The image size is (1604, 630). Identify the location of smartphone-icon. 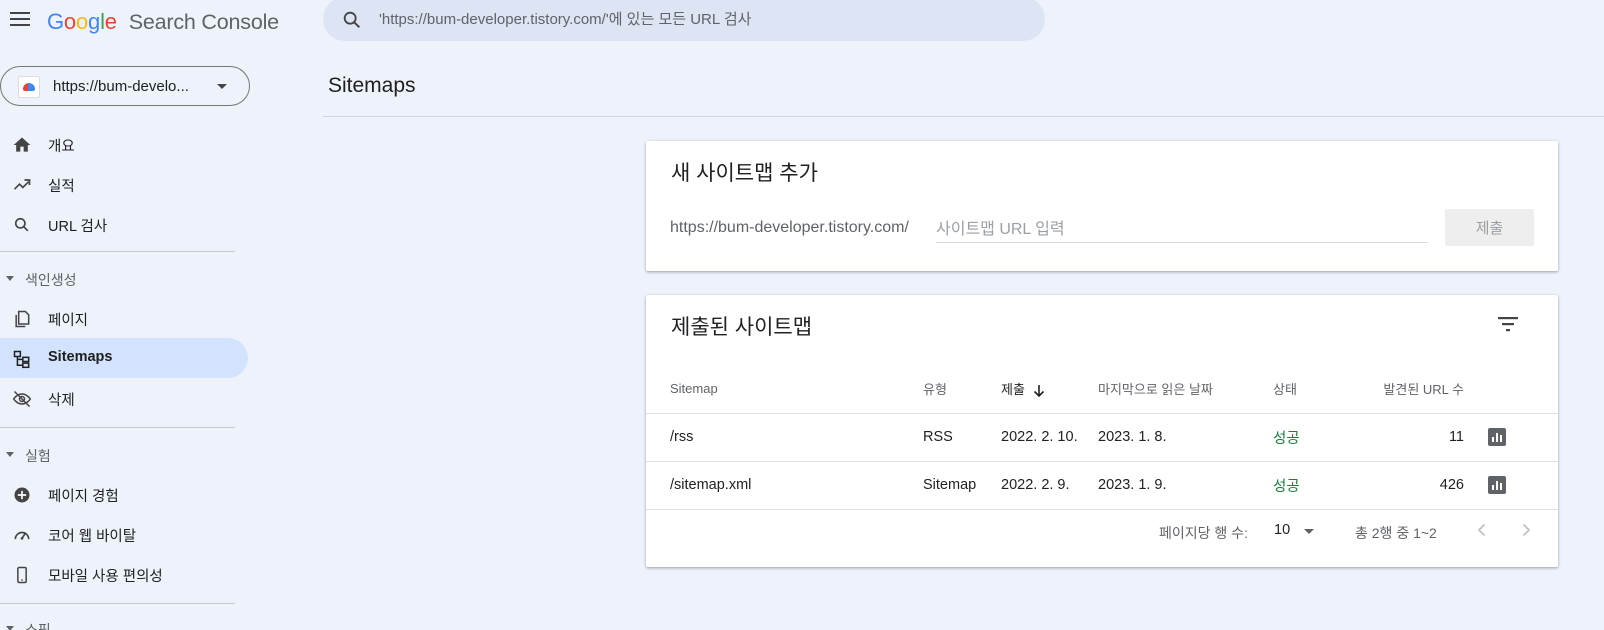
(22, 575).